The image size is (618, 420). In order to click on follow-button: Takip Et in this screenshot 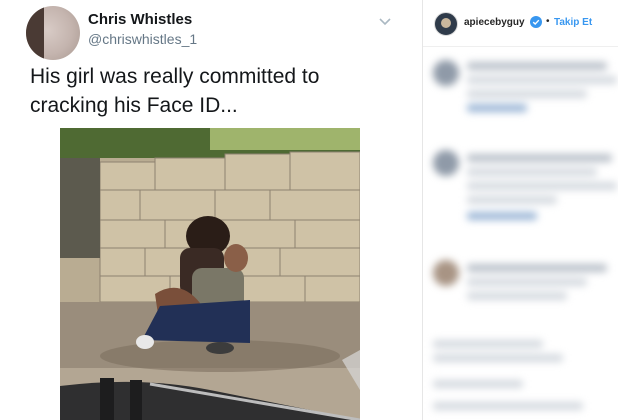, I will do `click(573, 22)`.